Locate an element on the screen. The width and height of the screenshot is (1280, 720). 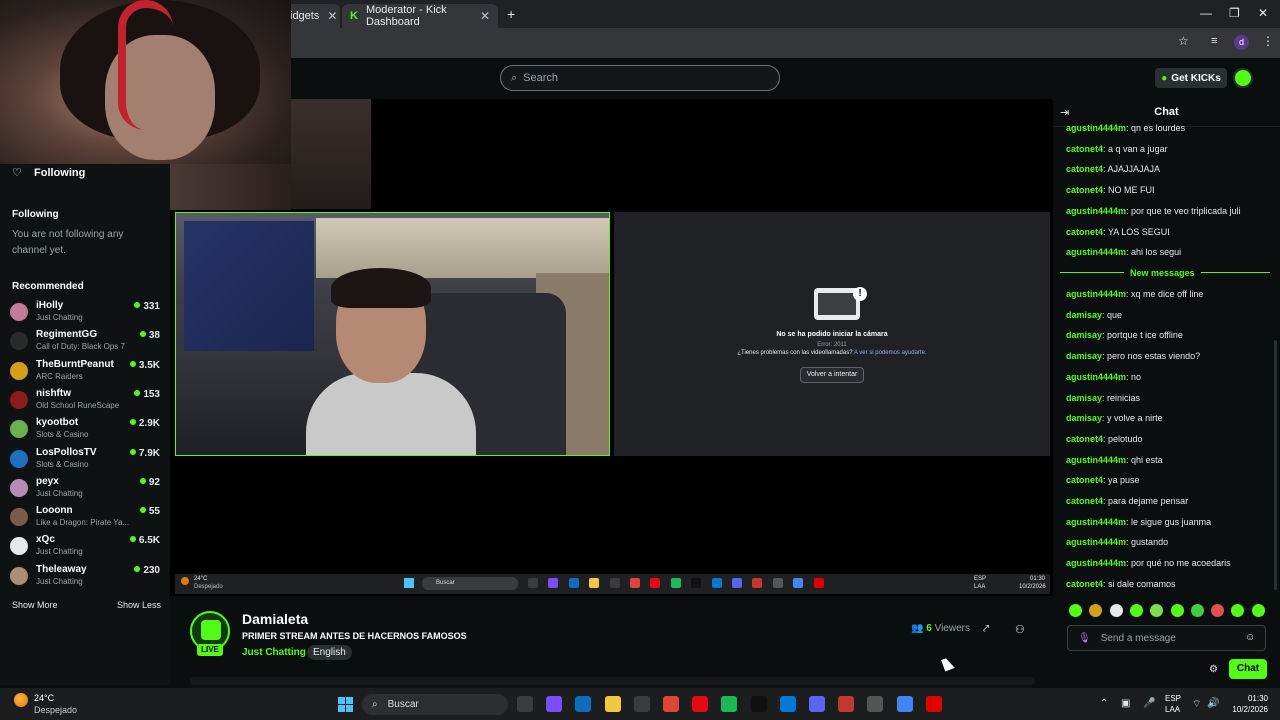
window-close-icon: ✕ is located at coordinates (1263, 13).